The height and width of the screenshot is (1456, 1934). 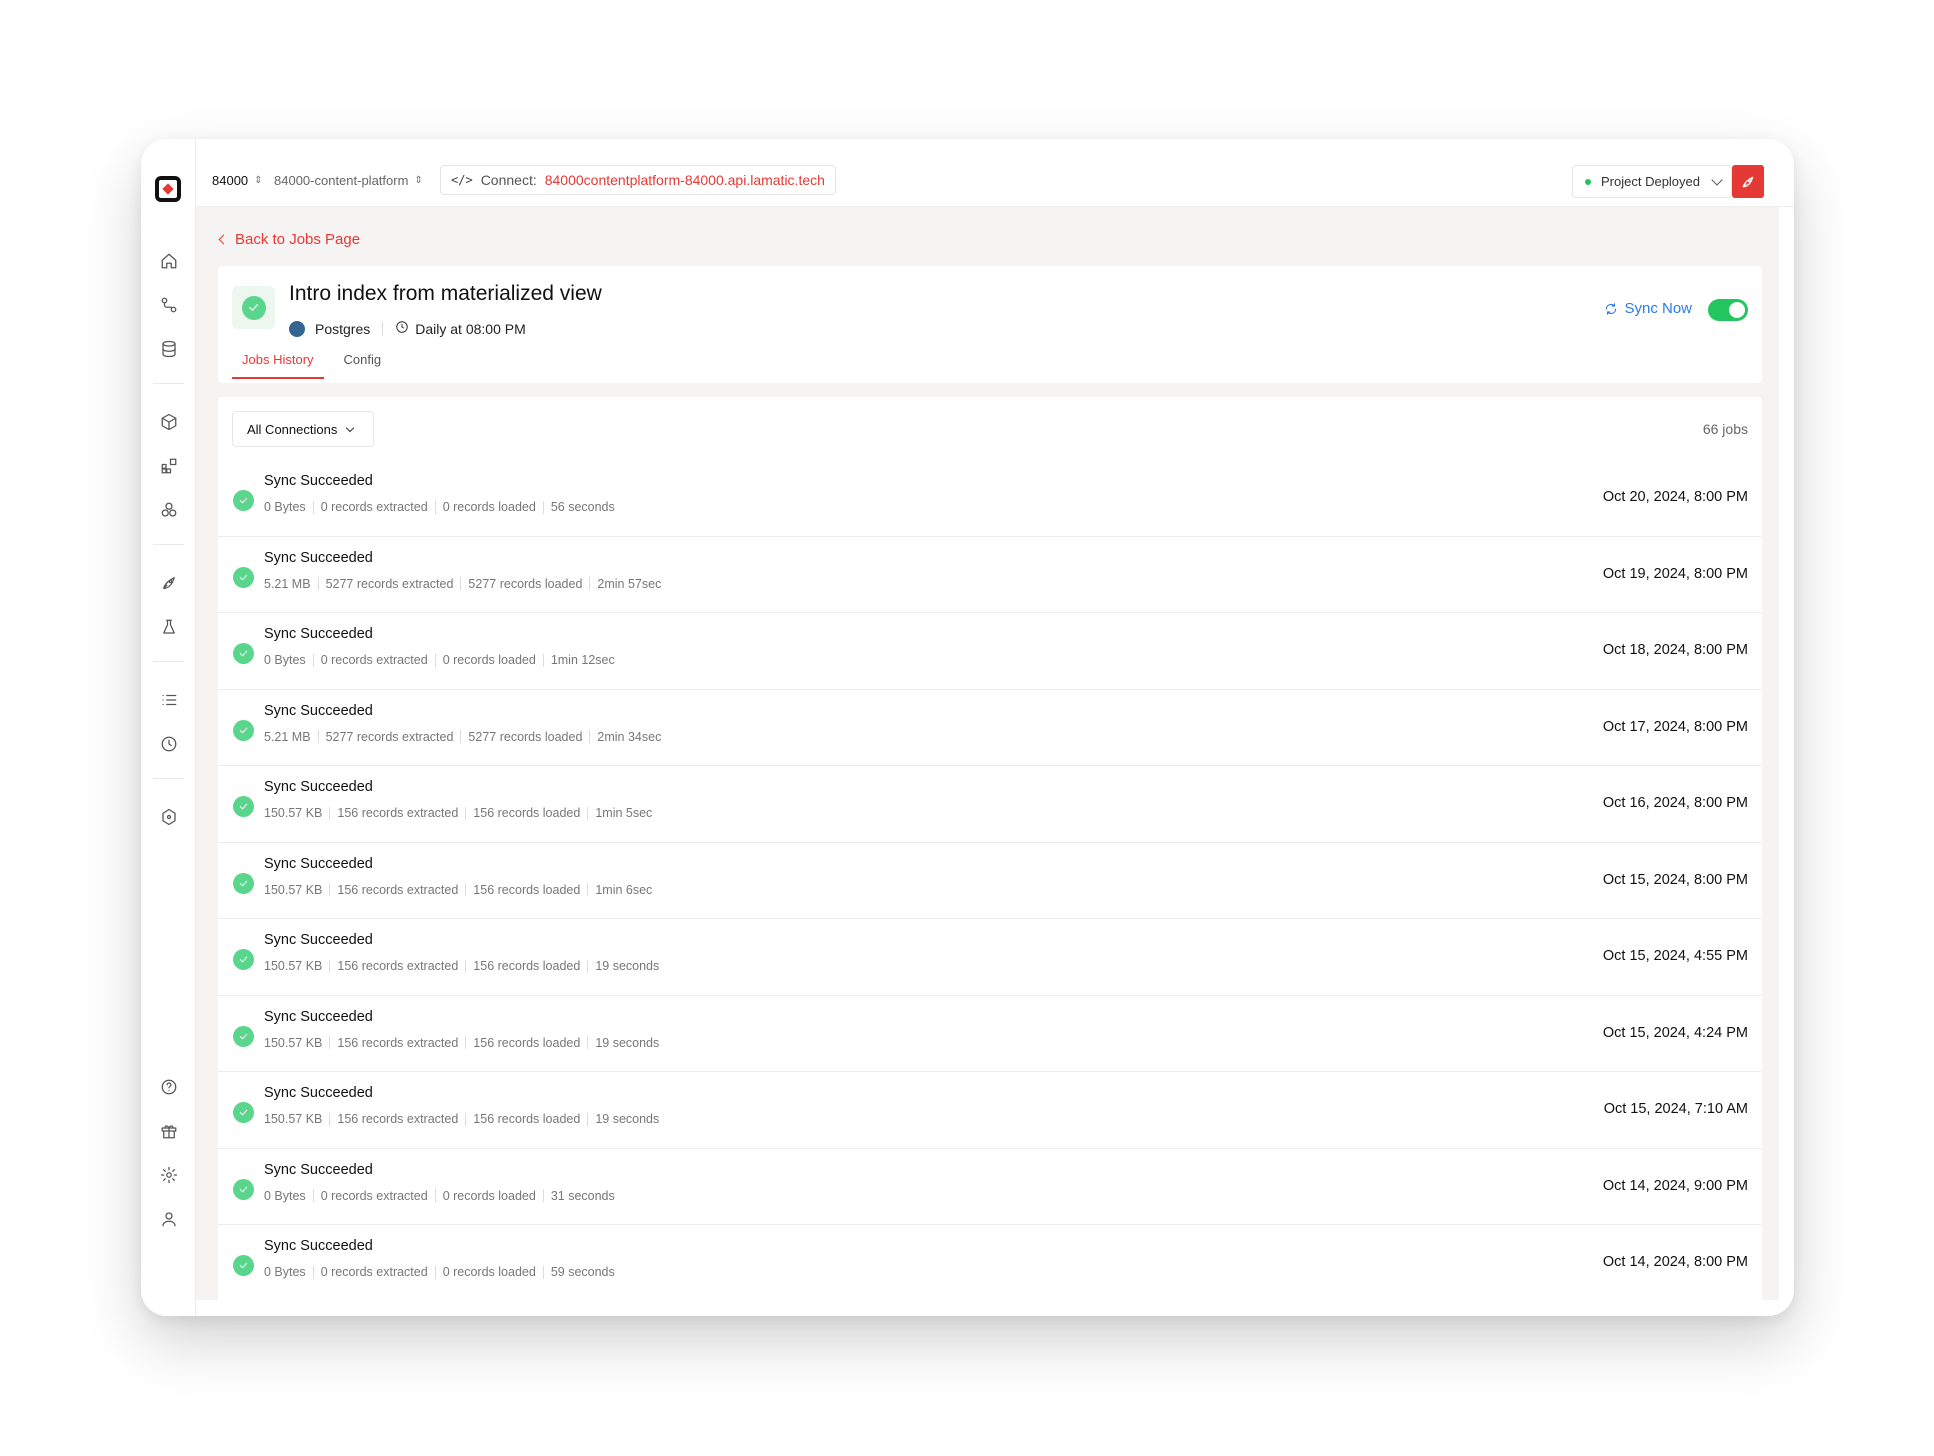 What do you see at coordinates (1675, 803) in the screenshot?
I see `job-row-date: Oct 16, 2024, 8:00 PM` at bounding box center [1675, 803].